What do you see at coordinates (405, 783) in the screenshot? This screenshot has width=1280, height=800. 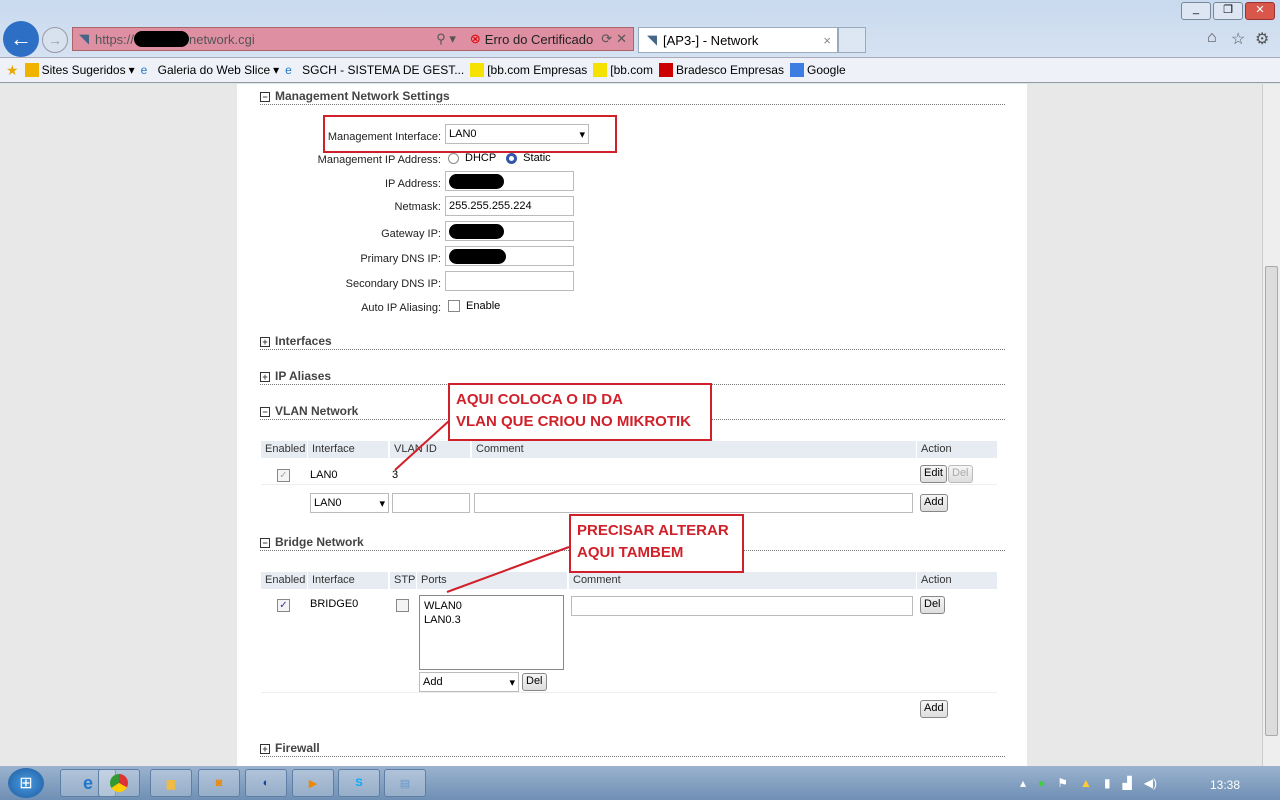 I see `taskbar-notepad: ▤` at bounding box center [405, 783].